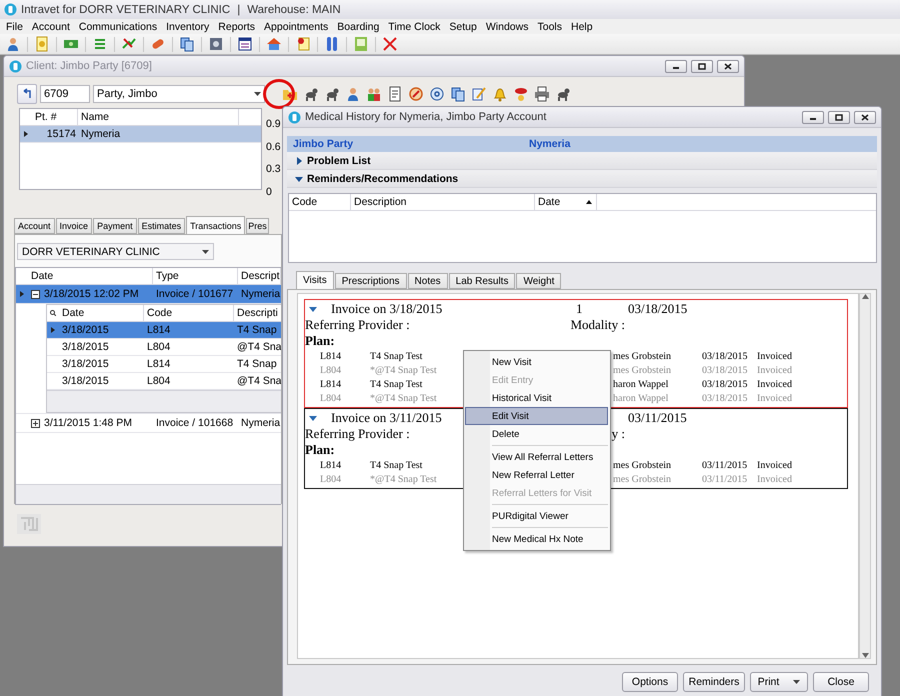  What do you see at coordinates (390, 44) in the screenshot?
I see `close-icon` at bounding box center [390, 44].